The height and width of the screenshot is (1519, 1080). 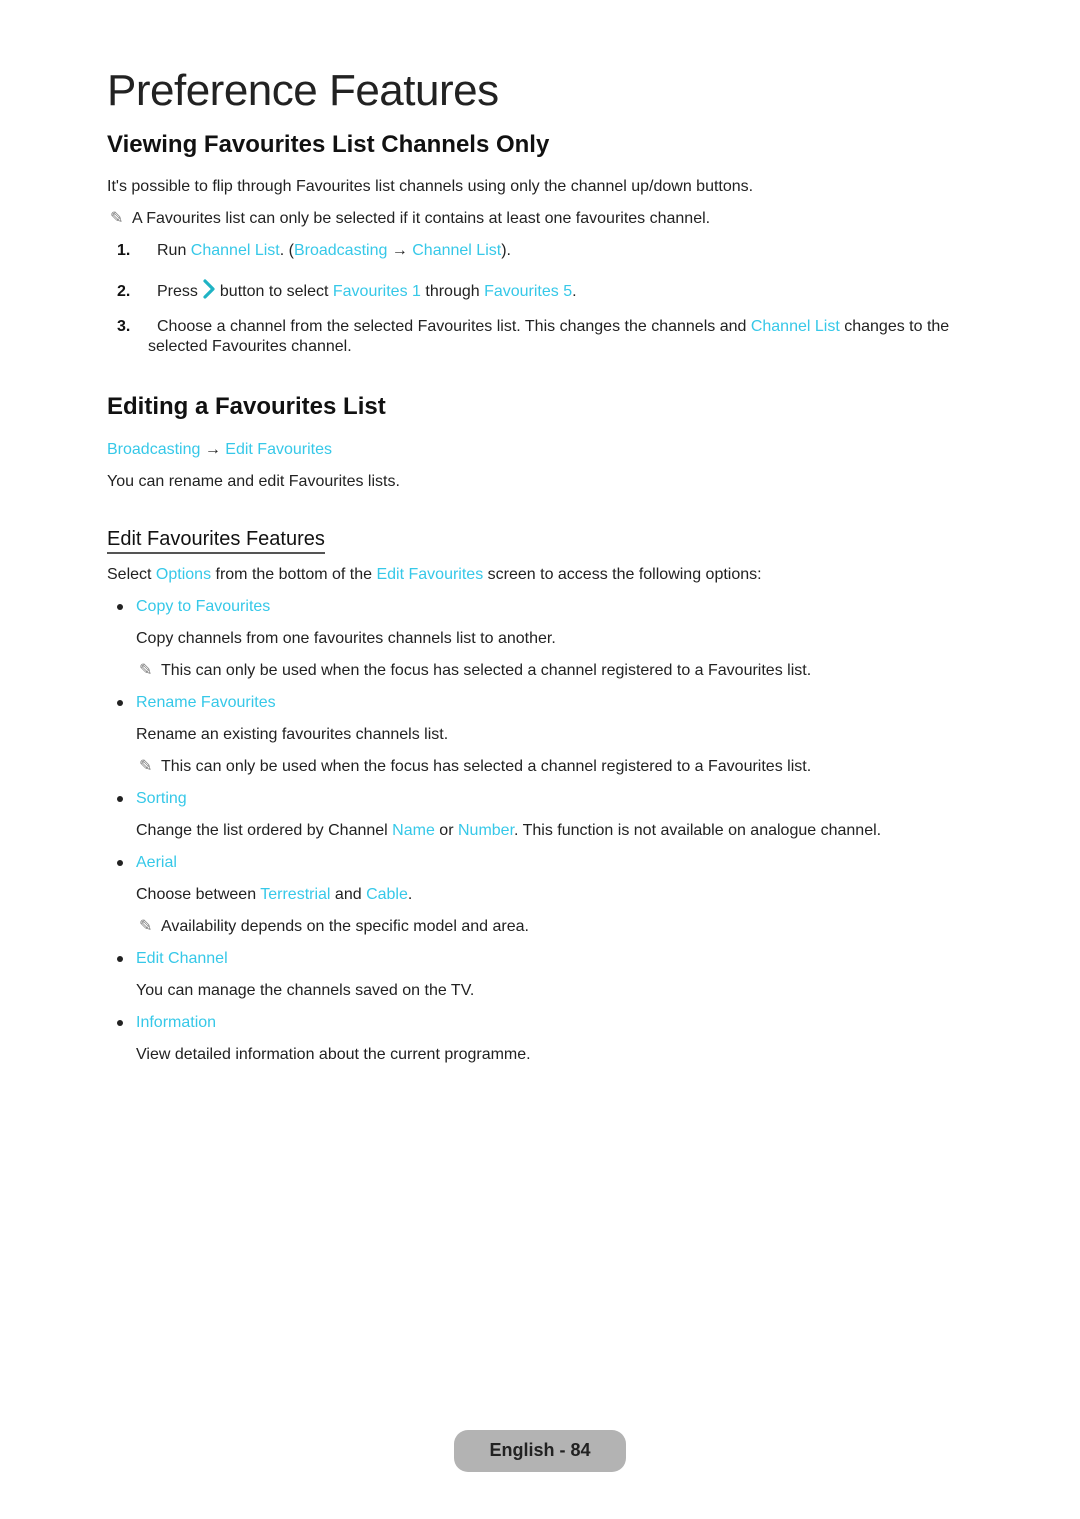 What do you see at coordinates (348, 894) in the screenshot?
I see `text: and` at bounding box center [348, 894].